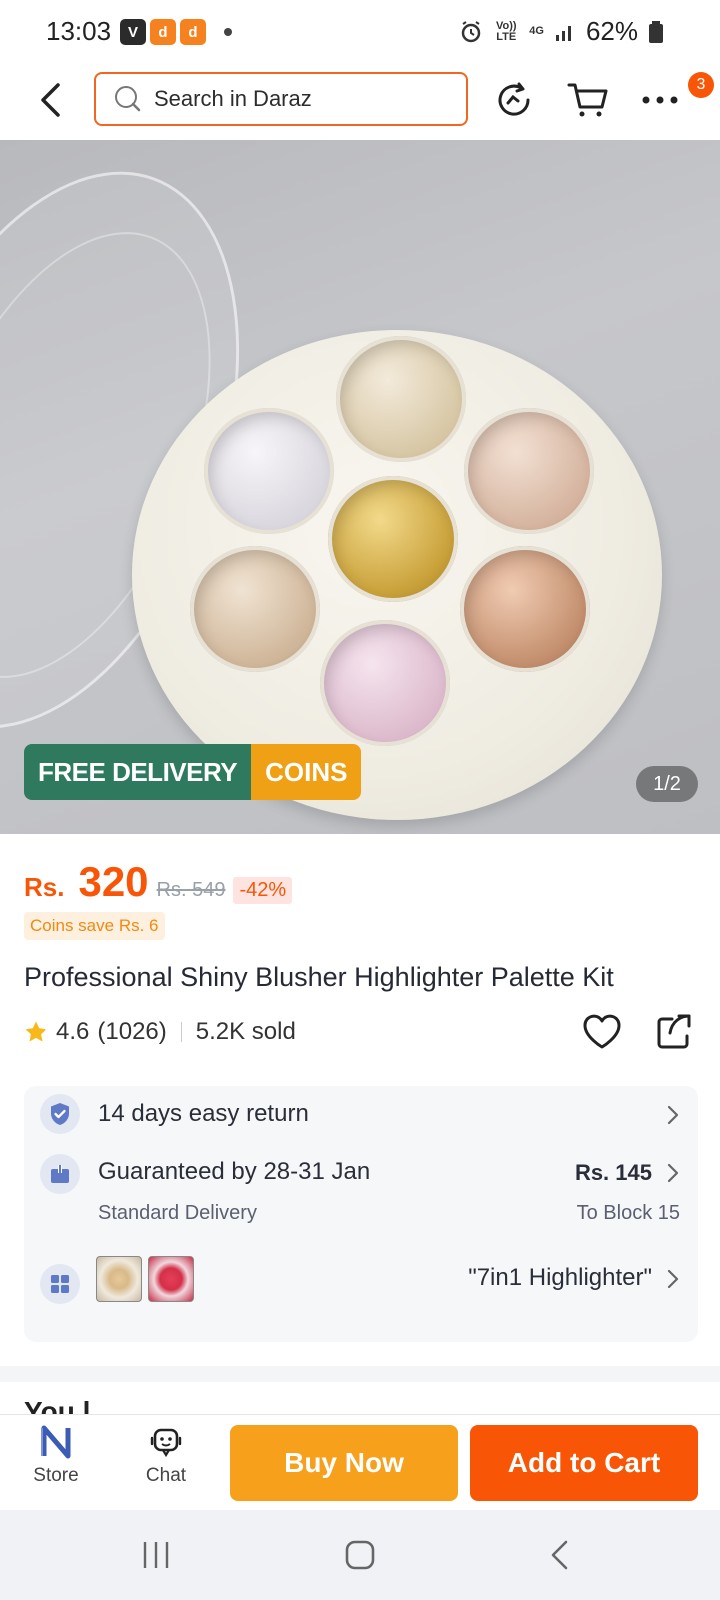  What do you see at coordinates (133, 32) in the screenshot?
I see `v-app-icon: V` at bounding box center [133, 32].